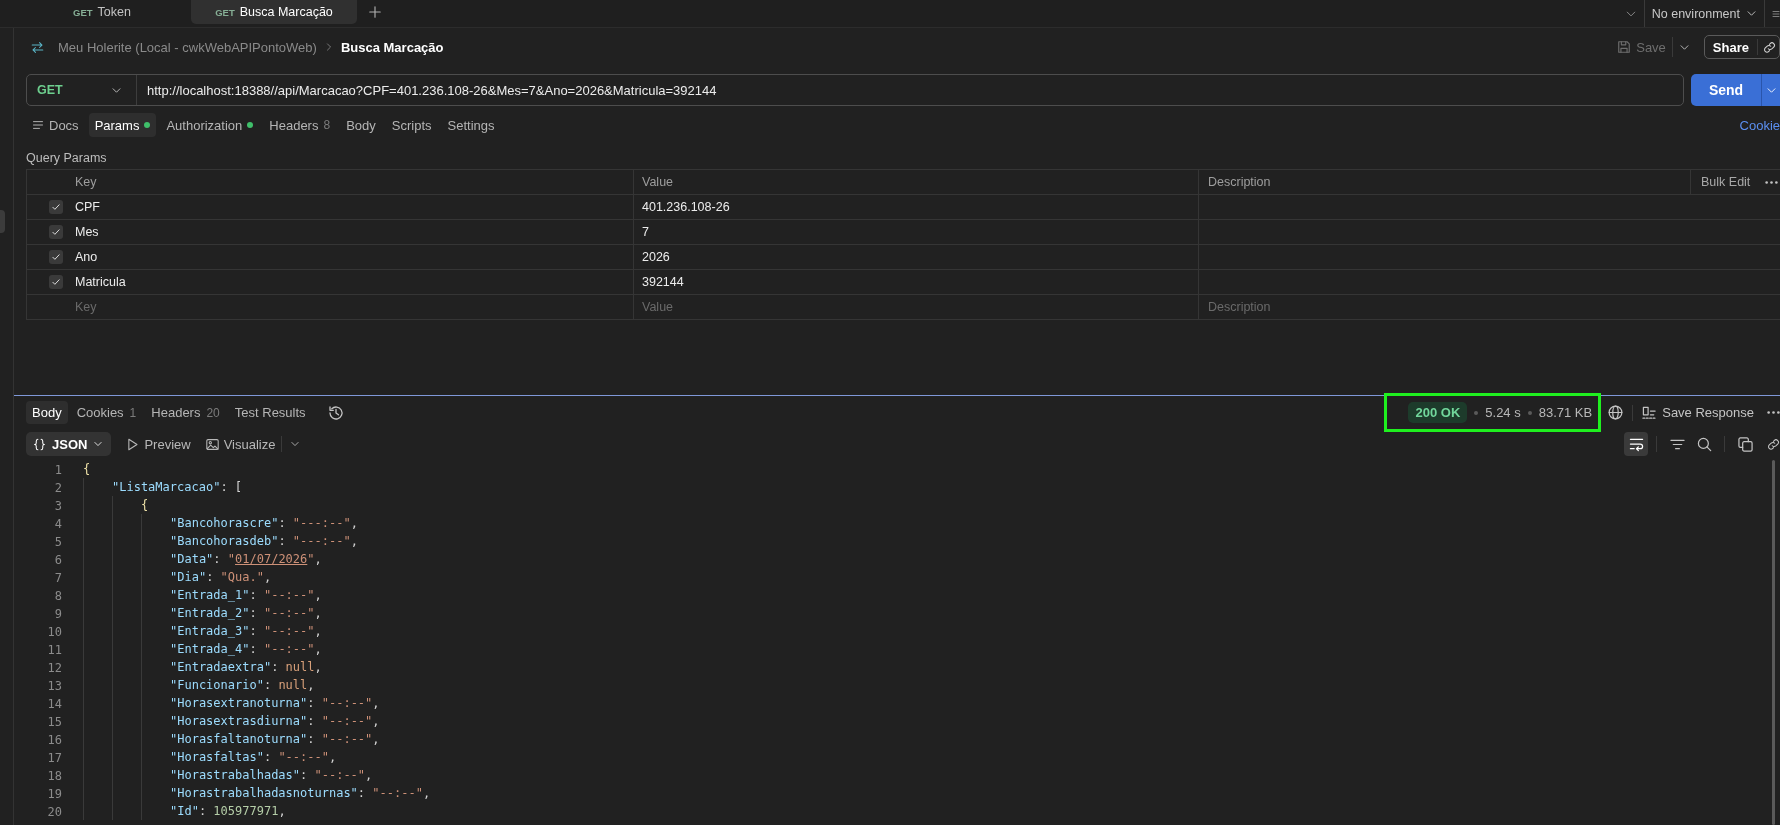 Image resolution: width=1780 pixels, height=825 pixels. I want to click on line-number: 2, so click(58, 487).